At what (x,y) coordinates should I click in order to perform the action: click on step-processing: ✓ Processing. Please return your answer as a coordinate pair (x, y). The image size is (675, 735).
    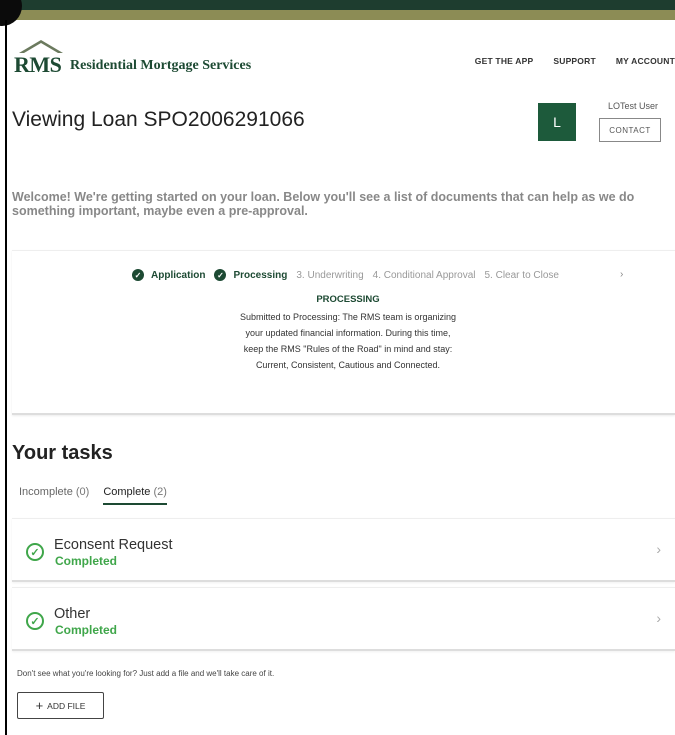
    Looking at the image, I should click on (250, 275).